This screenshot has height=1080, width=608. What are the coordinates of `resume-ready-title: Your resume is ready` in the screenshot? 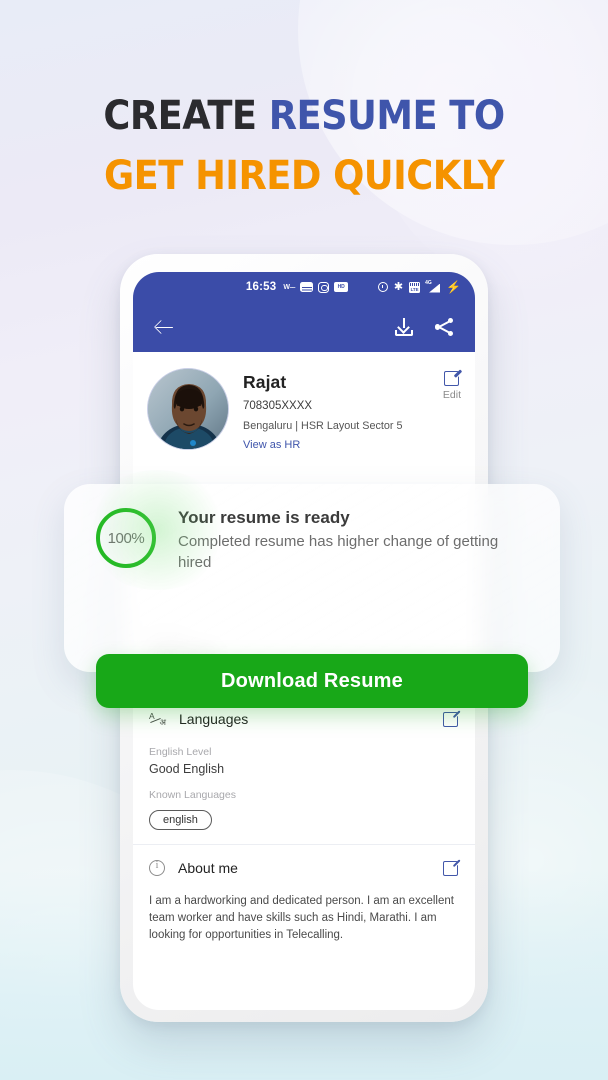 It's located at (264, 517).